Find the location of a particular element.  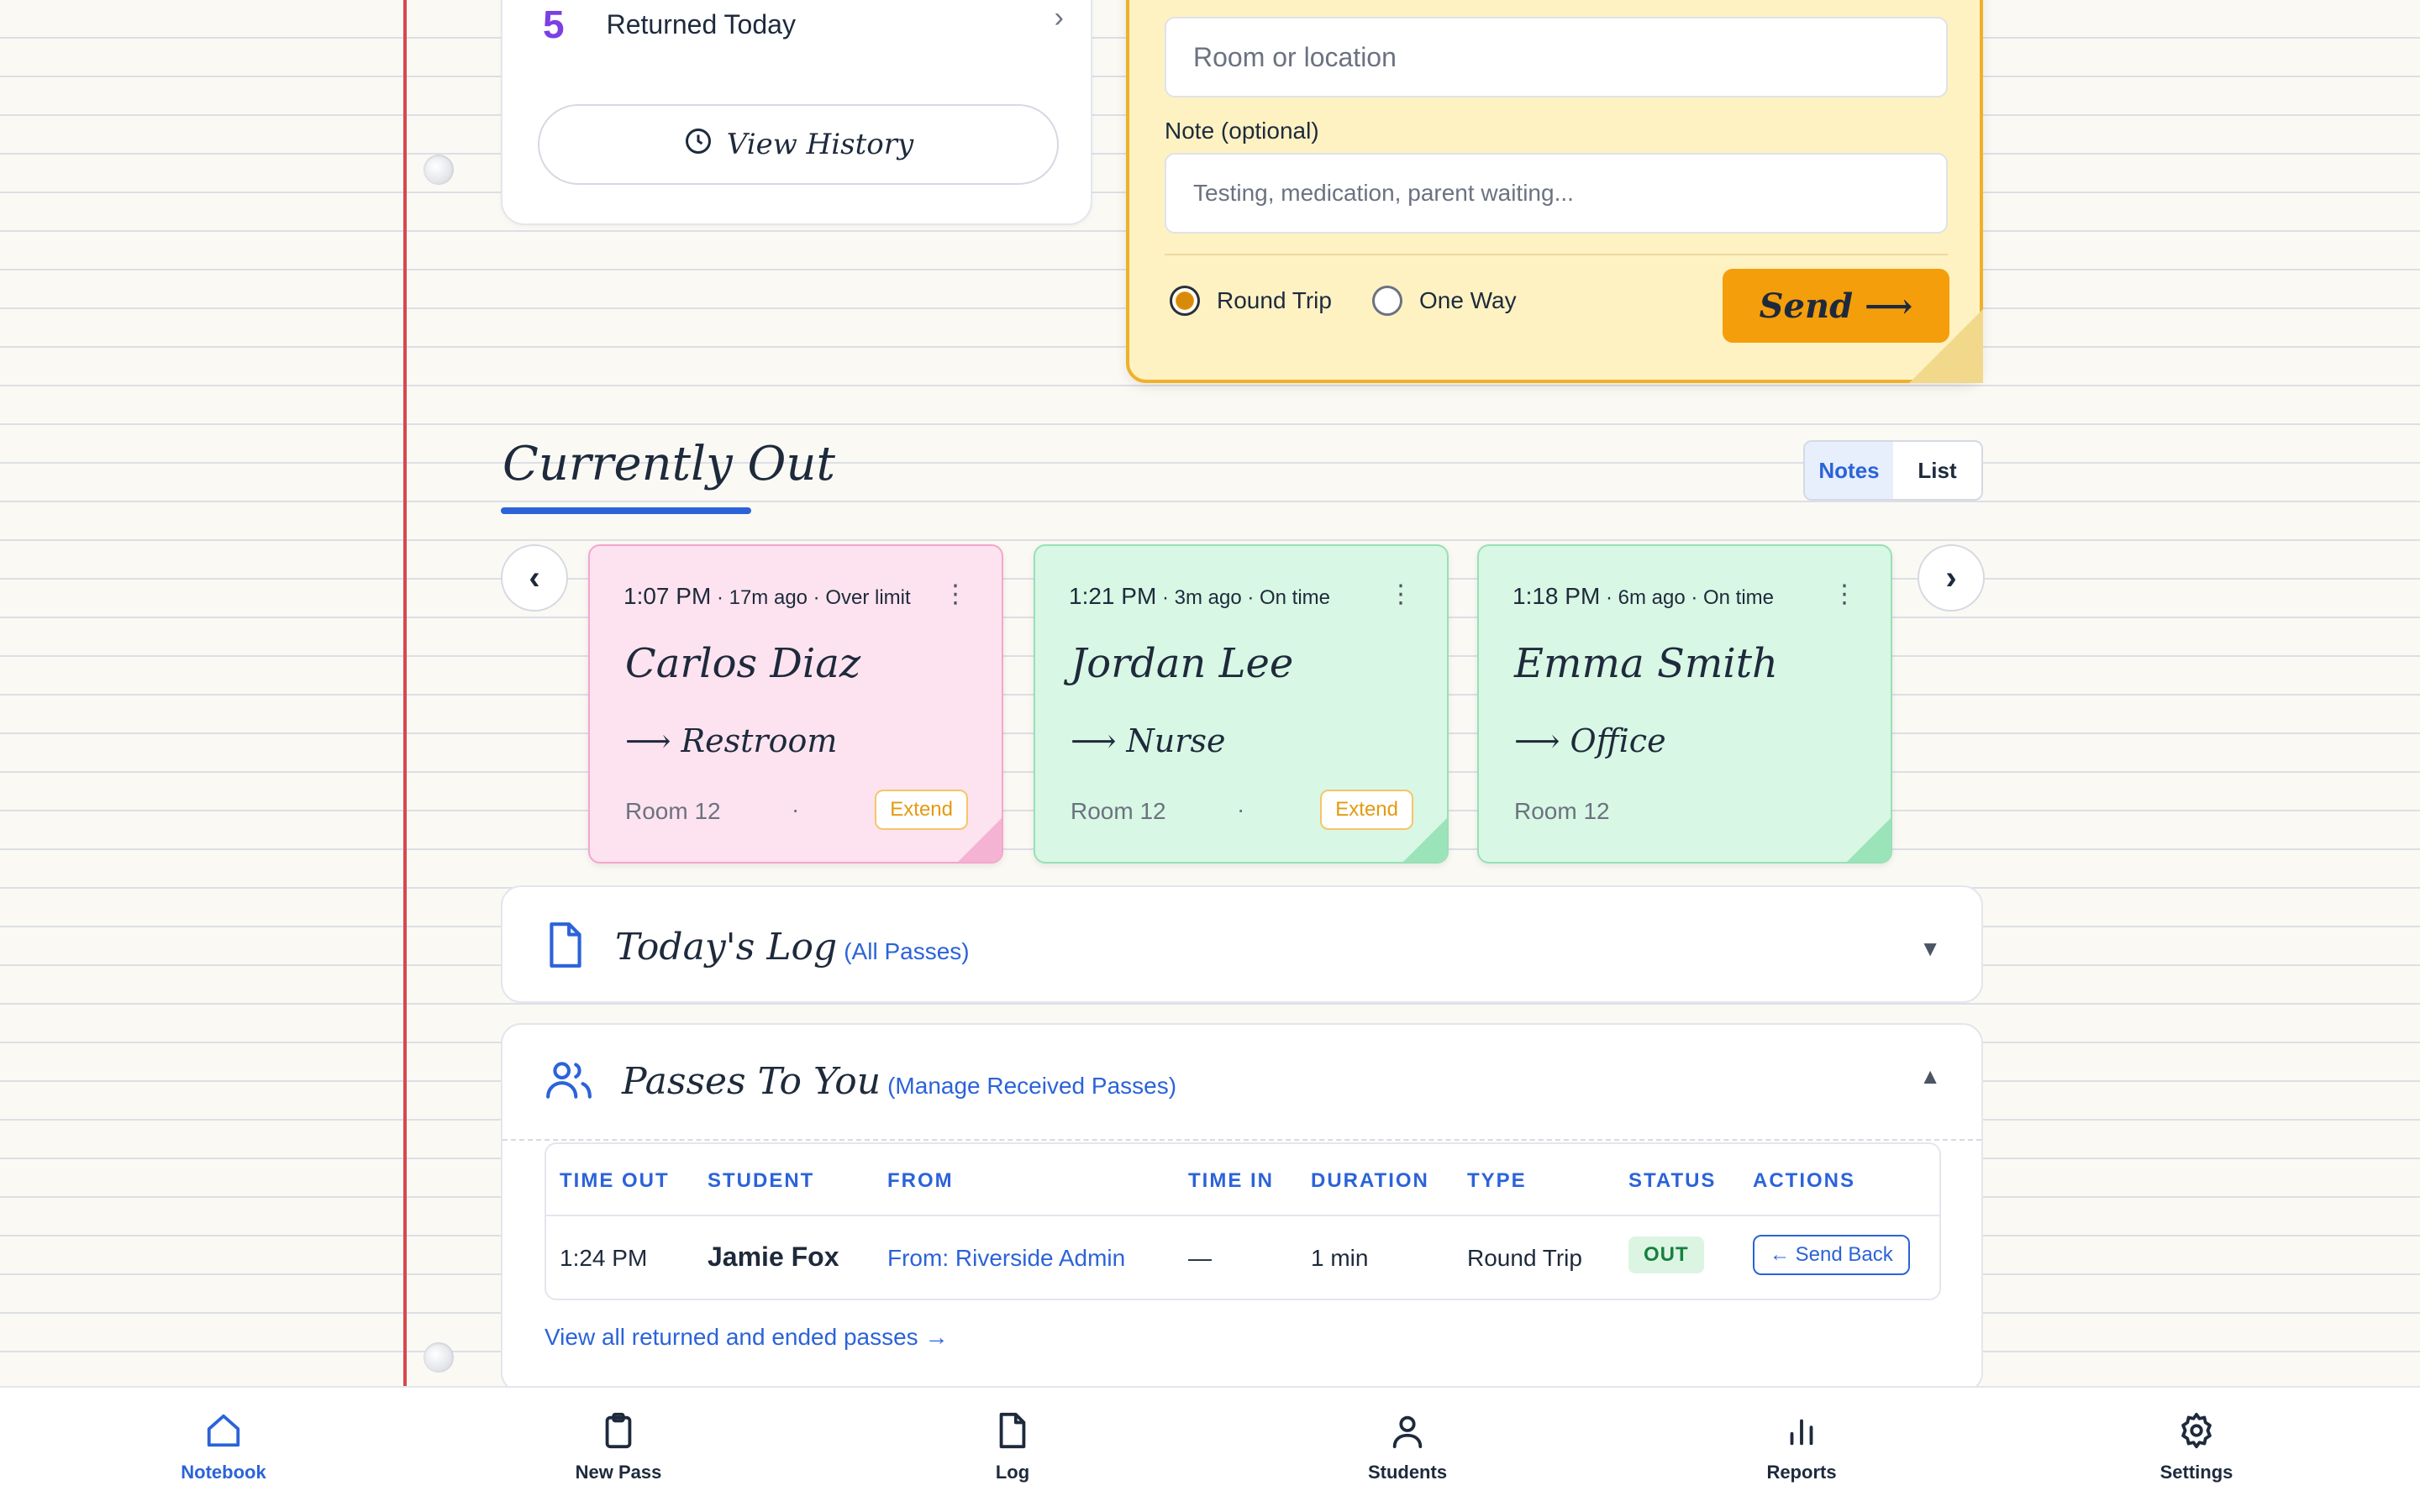

manage-received-link: (Manage Received Passes) is located at coordinates (1031, 1086).